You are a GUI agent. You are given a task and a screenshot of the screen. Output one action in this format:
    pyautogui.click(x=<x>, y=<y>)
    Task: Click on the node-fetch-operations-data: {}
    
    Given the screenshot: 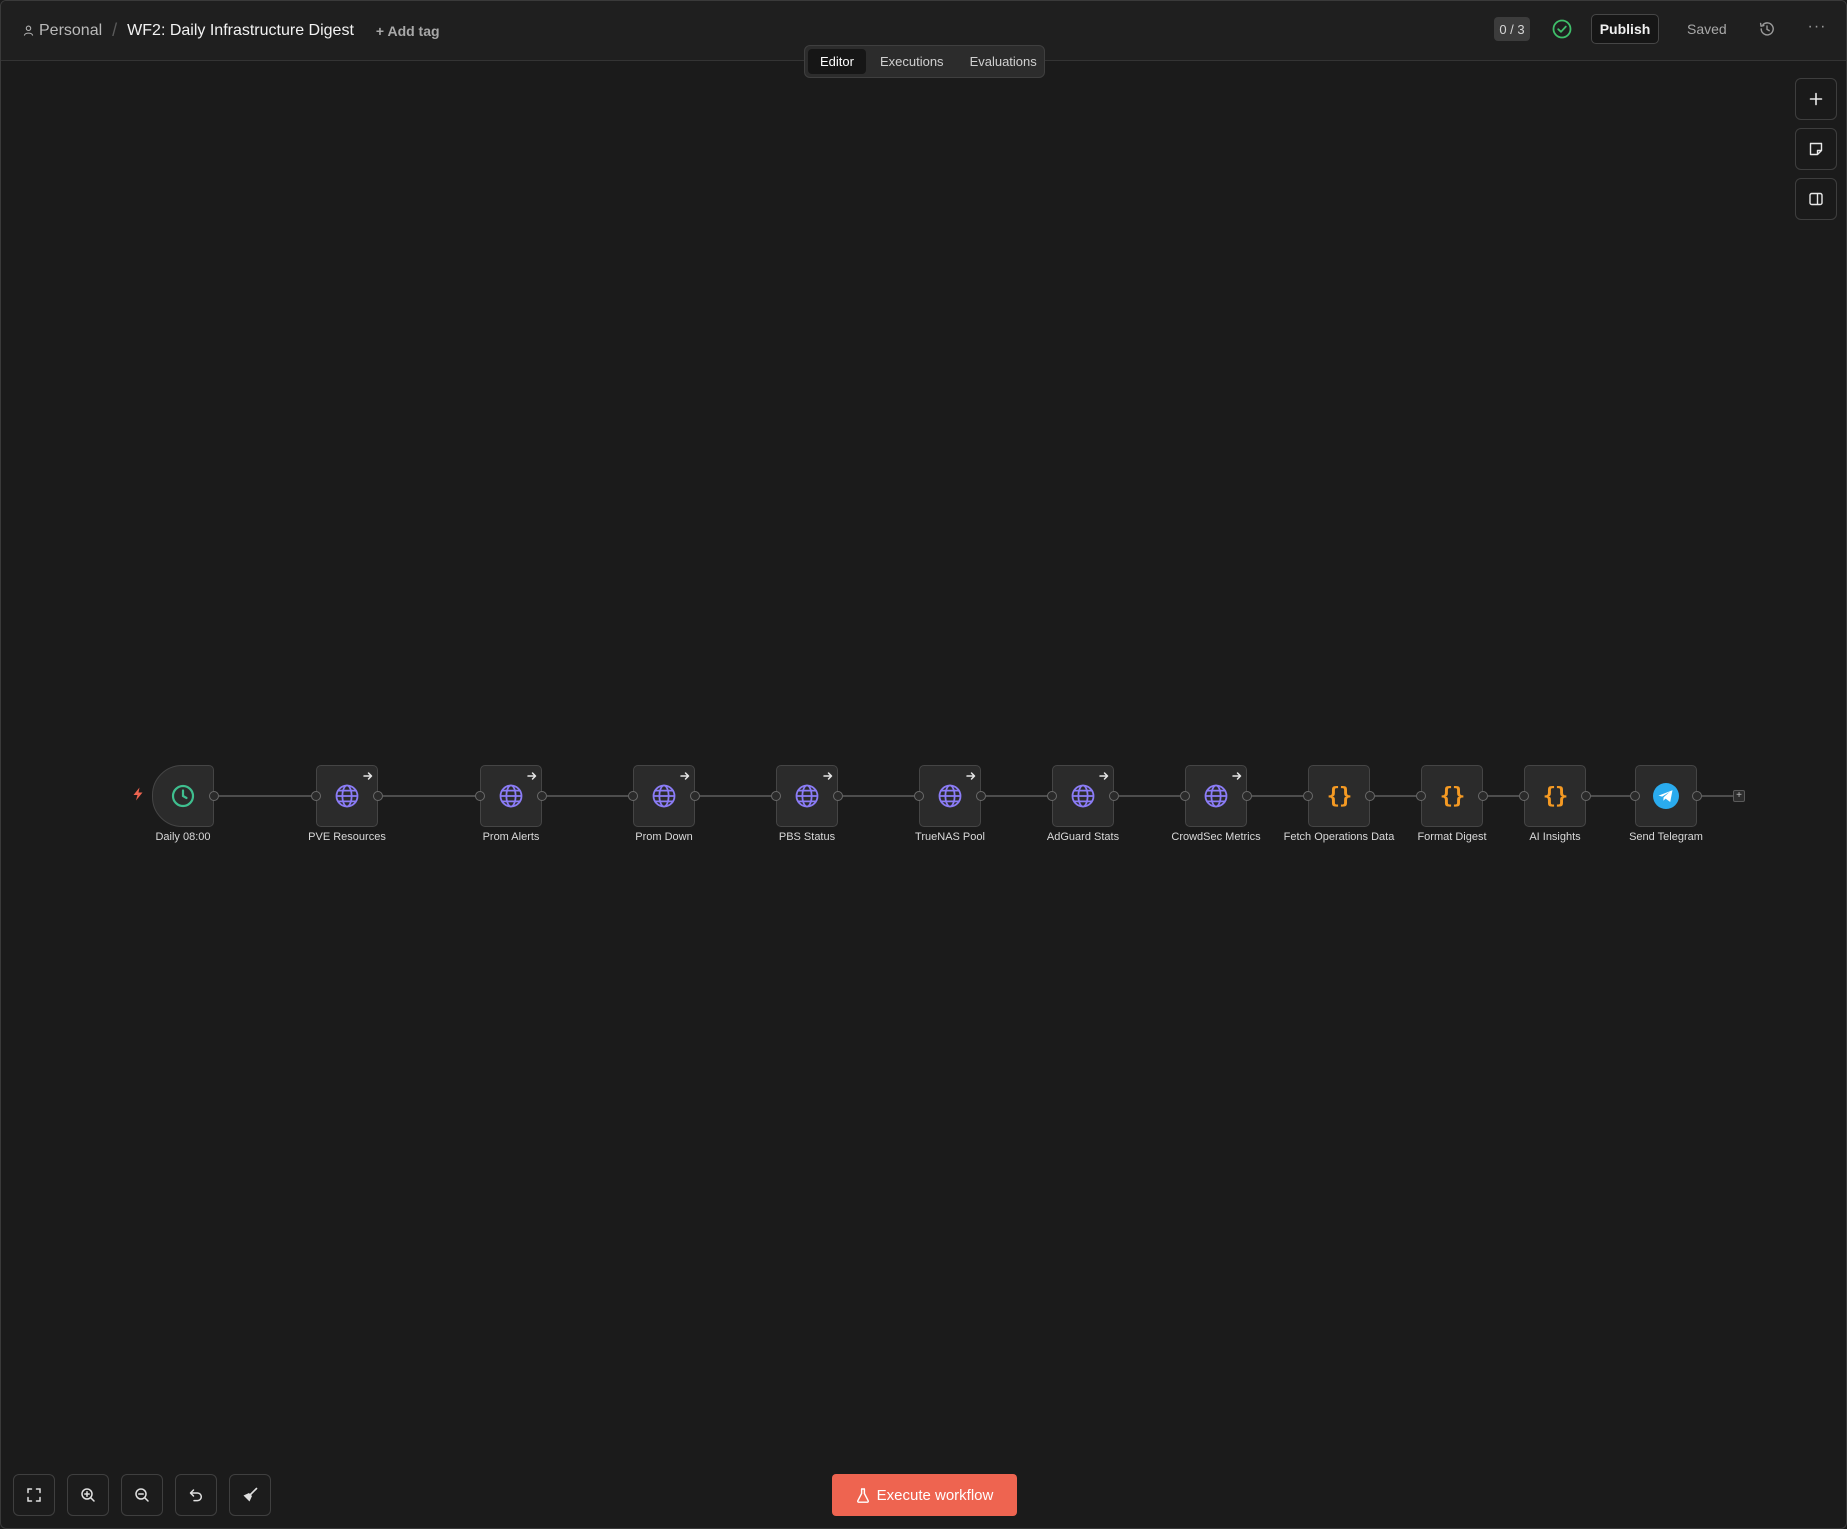 What is the action you would take?
    pyautogui.click(x=1339, y=796)
    